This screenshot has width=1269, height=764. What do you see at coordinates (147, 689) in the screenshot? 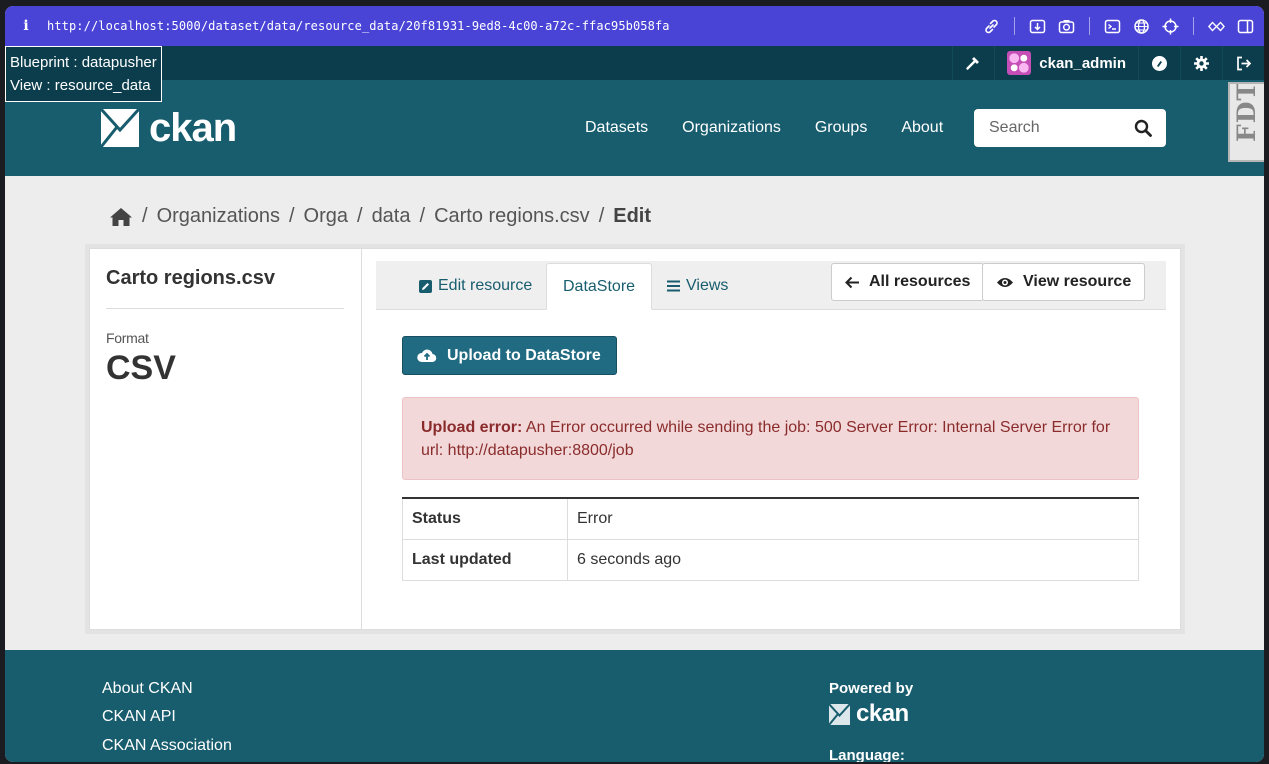
I see `footer-about-ckan: About CKAN` at bounding box center [147, 689].